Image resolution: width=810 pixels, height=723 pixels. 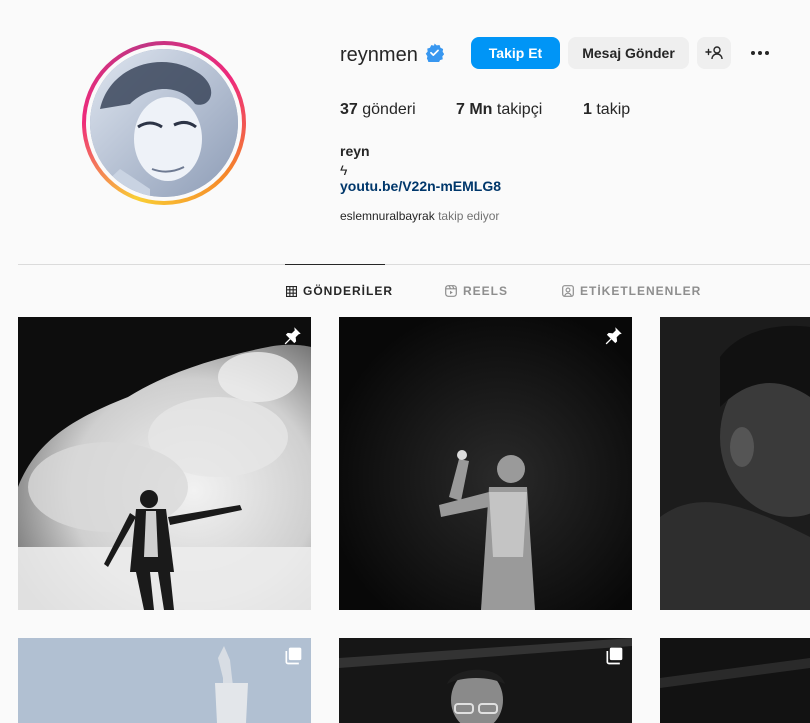 What do you see at coordinates (420, 186) in the screenshot?
I see `bio-link: youtu.be/V22n-mEMLG8` at bounding box center [420, 186].